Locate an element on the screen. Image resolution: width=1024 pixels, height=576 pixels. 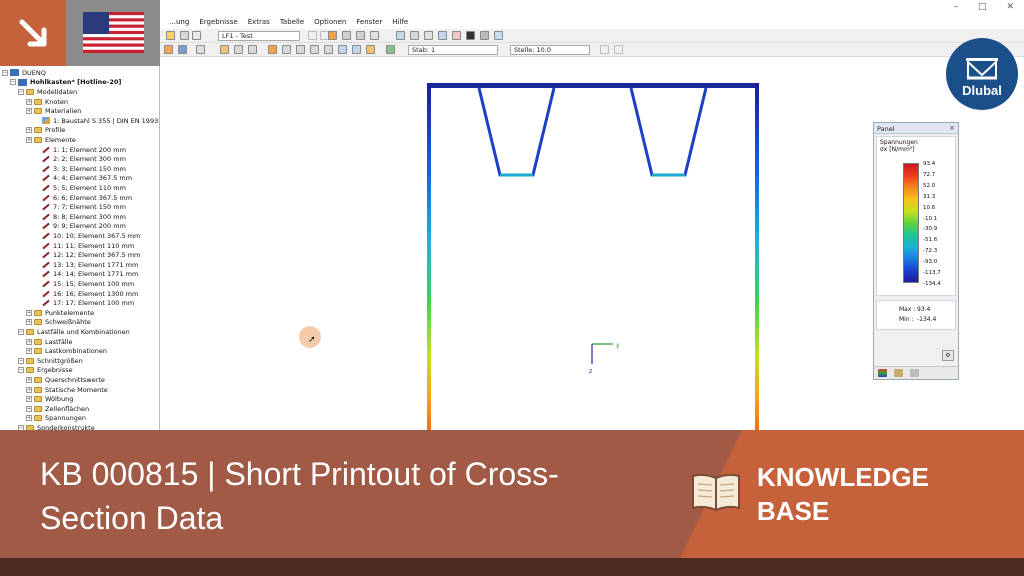
tree-item: 1: 1; Element 200 mm is located at coordinates (80, 150).